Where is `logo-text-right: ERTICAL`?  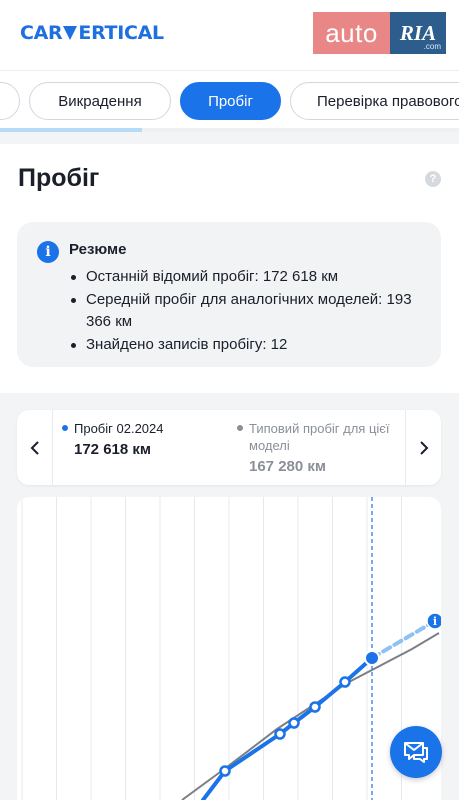
logo-text-right: ERTICAL is located at coordinates (121, 33).